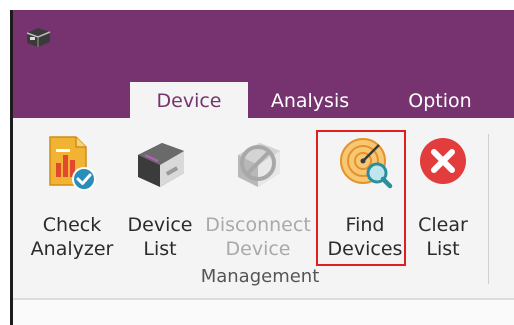 The height and width of the screenshot is (325, 514). I want to click on clear-list-button: Clear List, so click(443, 198).